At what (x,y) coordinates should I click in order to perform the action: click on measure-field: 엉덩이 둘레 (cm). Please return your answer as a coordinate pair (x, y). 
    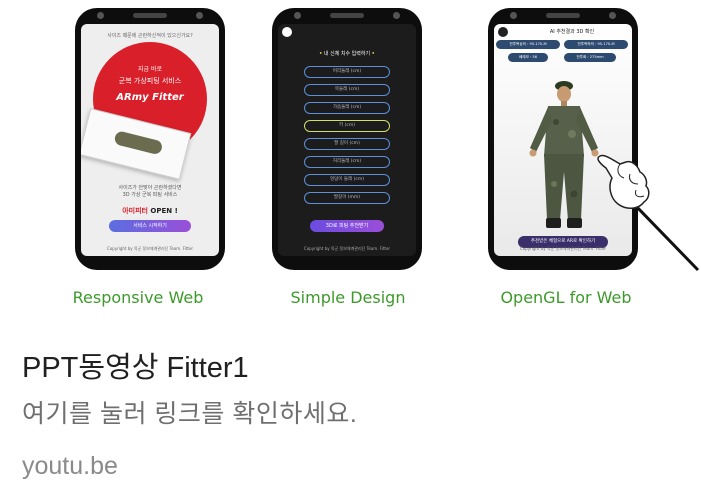
    Looking at the image, I should click on (347, 180).